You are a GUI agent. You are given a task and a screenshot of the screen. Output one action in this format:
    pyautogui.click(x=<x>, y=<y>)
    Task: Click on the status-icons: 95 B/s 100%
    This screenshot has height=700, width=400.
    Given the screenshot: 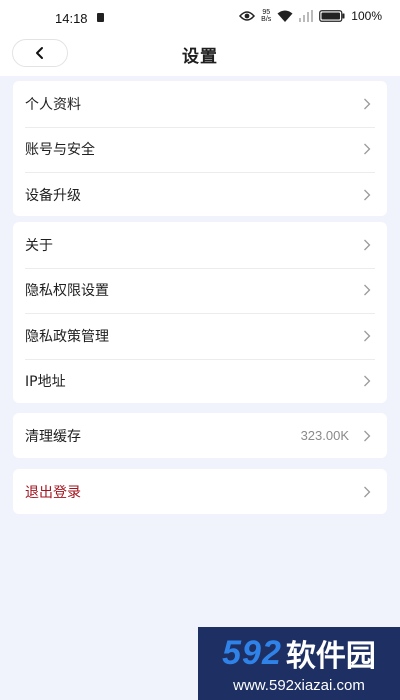 What is the action you would take?
    pyautogui.click(x=310, y=16)
    